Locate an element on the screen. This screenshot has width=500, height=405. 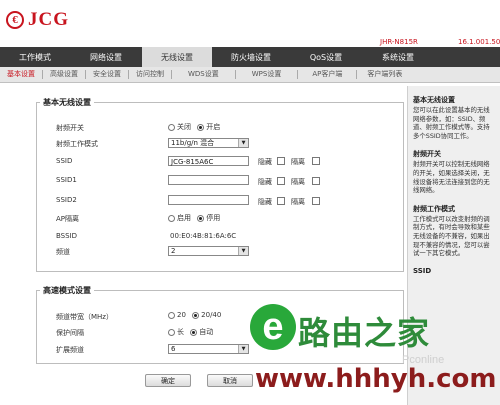
ssid2-label: SSID2 is located at coordinates (66, 200).